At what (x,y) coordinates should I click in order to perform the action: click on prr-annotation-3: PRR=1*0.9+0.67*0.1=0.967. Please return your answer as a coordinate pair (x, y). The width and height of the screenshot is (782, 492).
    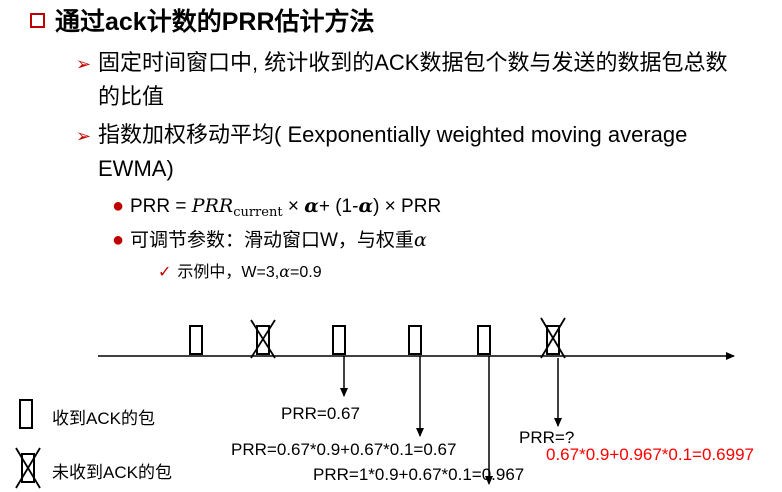
    Looking at the image, I should click on (419, 474).